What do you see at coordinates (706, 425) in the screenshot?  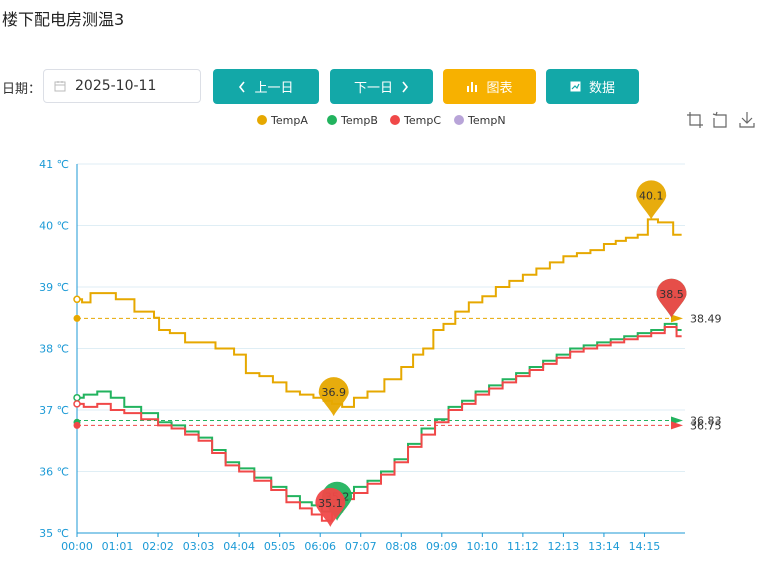 I see `average-label-tempc: 36.75` at bounding box center [706, 425].